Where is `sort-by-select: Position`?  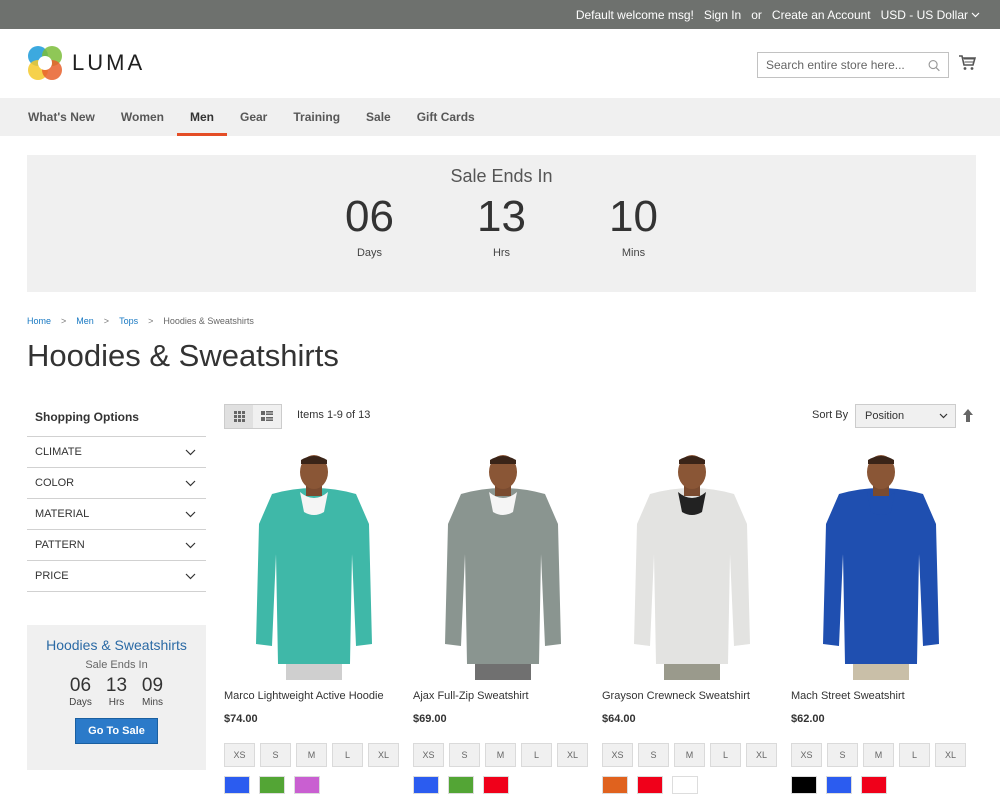 sort-by-select: Position is located at coordinates (905, 416).